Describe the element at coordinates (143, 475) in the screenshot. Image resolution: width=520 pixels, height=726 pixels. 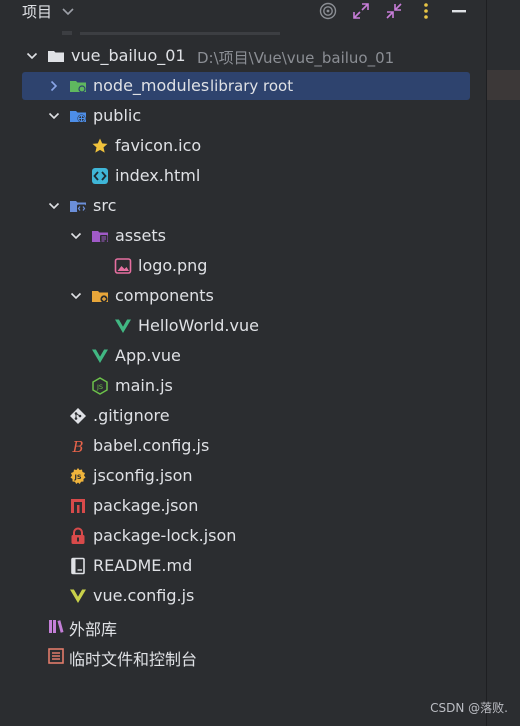
I see `jsconfig-label: jsconfig.json` at that location.